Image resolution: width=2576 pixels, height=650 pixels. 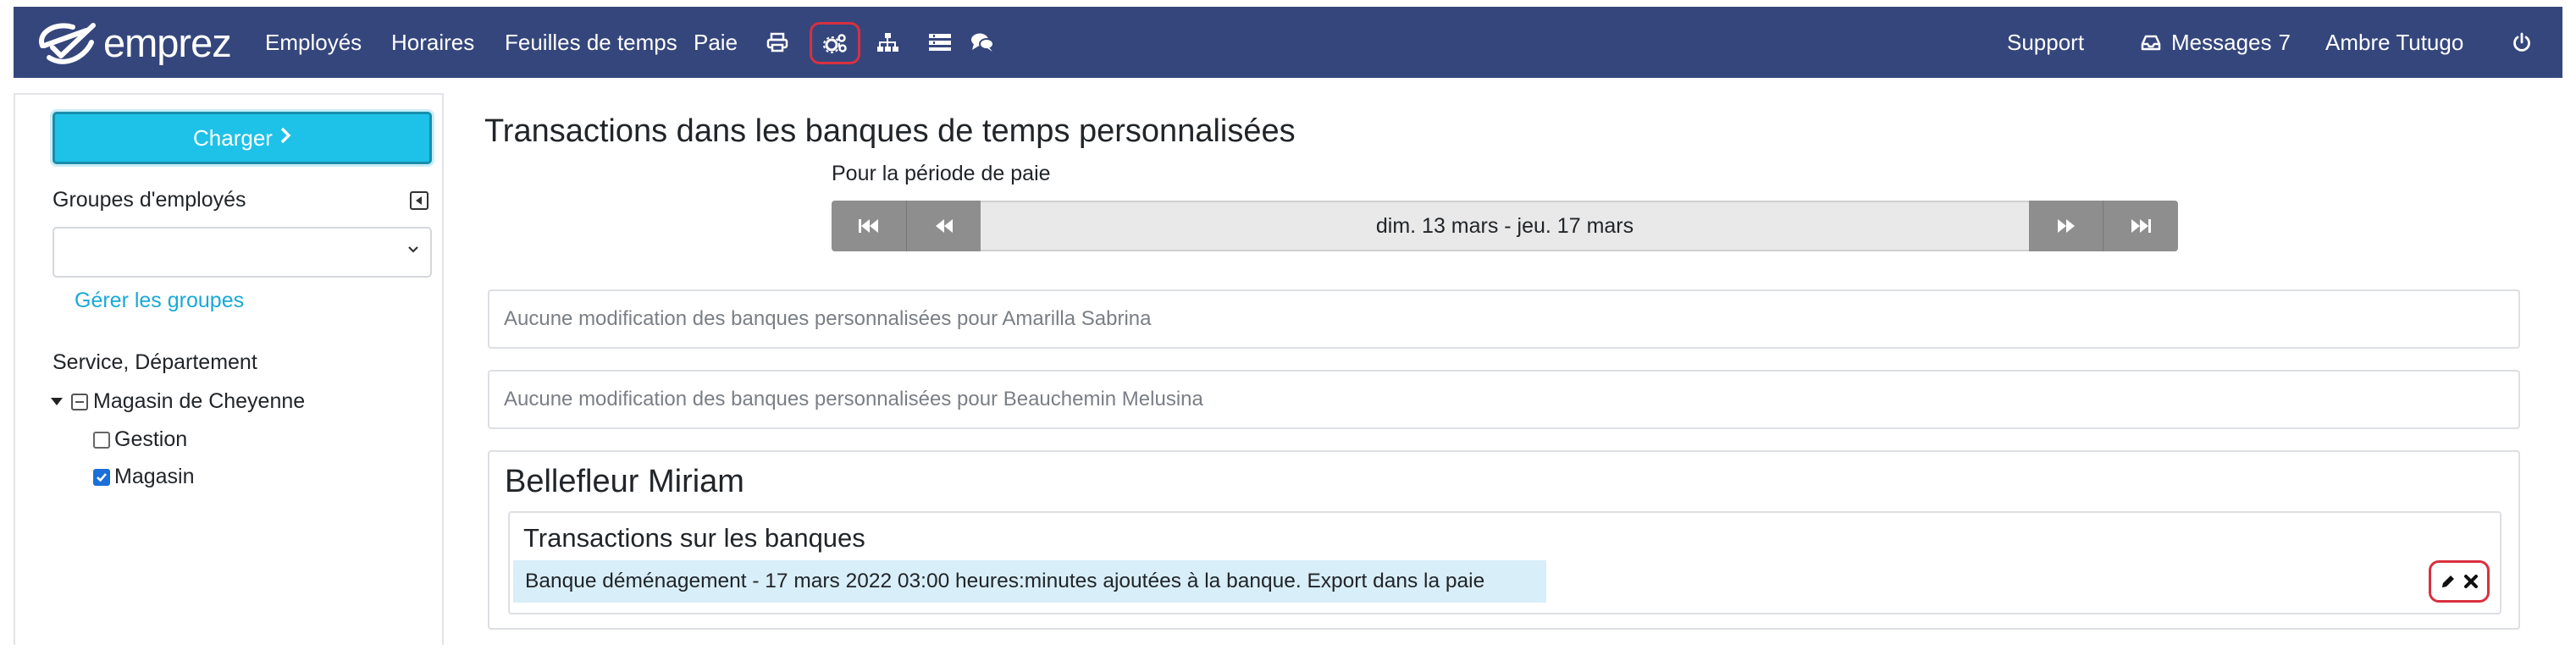 What do you see at coordinates (2221, 42) in the screenshot?
I see `messages-label: Messages` at bounding box center [2221, 42].